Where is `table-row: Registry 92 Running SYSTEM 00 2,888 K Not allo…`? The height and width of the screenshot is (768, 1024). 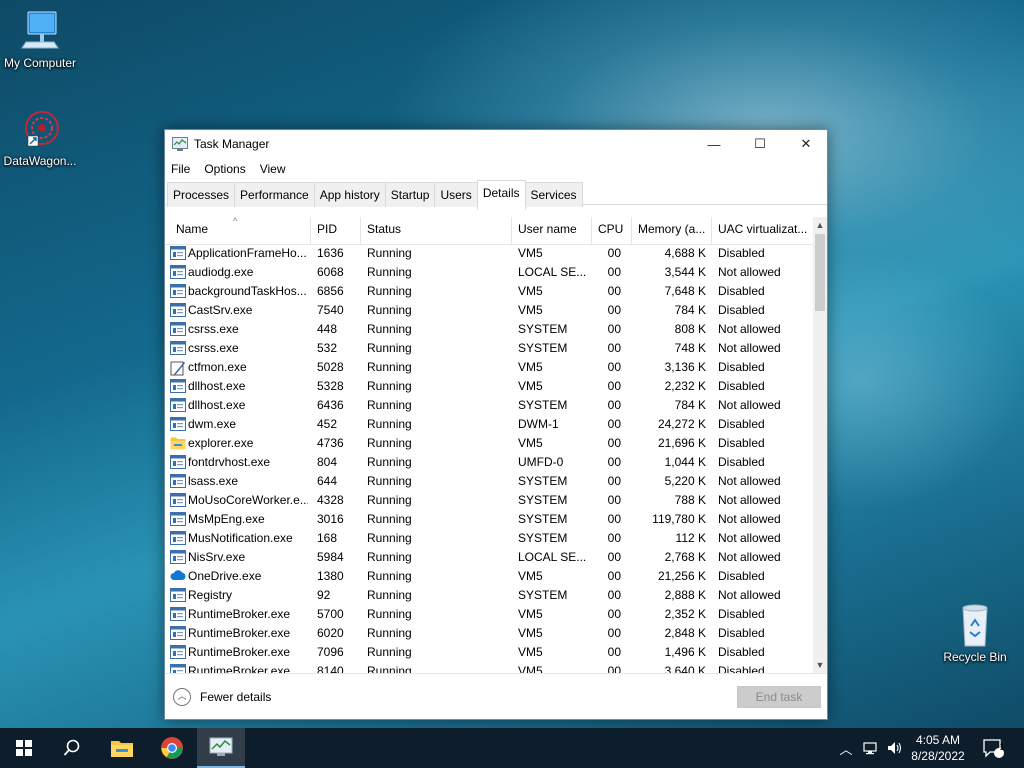 table-row: Registry 92 Running SYSTEM 00 2,888 K Not allo… is located at coordinates (489, 595).